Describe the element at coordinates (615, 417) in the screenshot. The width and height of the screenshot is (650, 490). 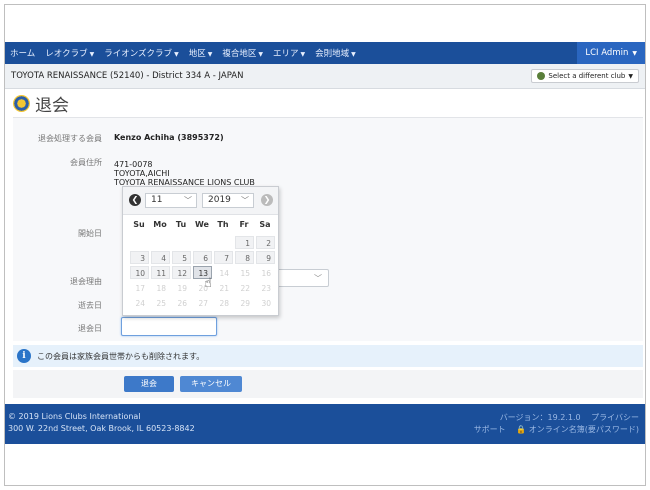
I see `privacy-link: プライバシー` at that location.